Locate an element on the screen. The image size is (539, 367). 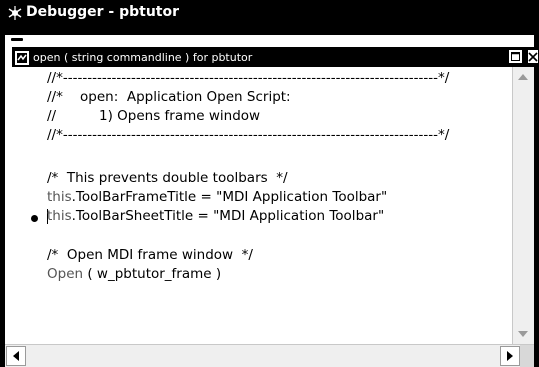
menu-strip is located at coordinates (269, 40).